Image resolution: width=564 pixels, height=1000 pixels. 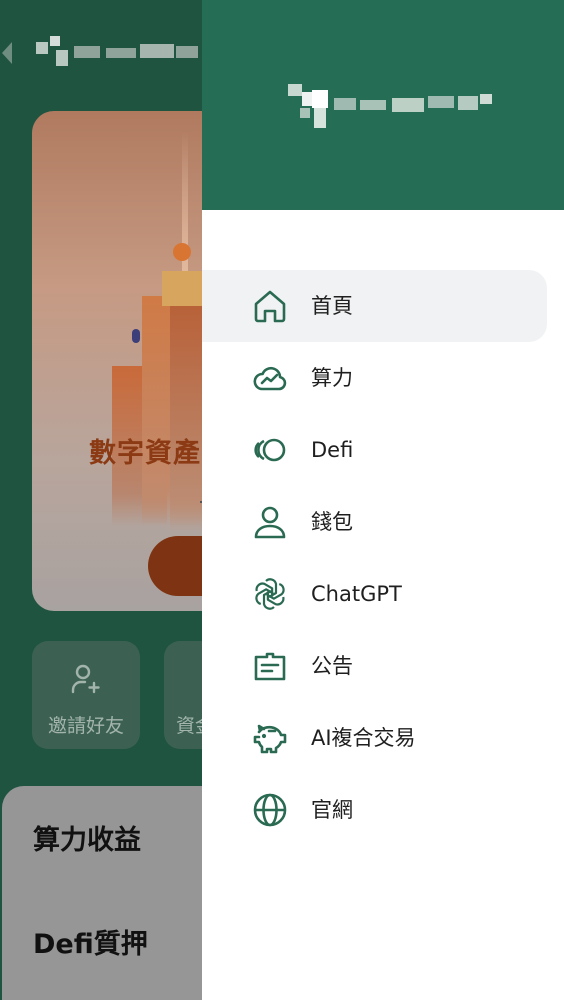 I want to click on user-icon, so click(x=270, y=522).